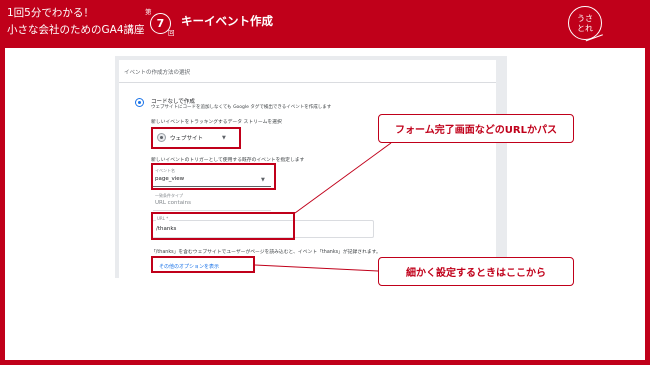 The height and width of the screenshot is (365, 650). I want to click on callout-connectors, so click(323, 207).